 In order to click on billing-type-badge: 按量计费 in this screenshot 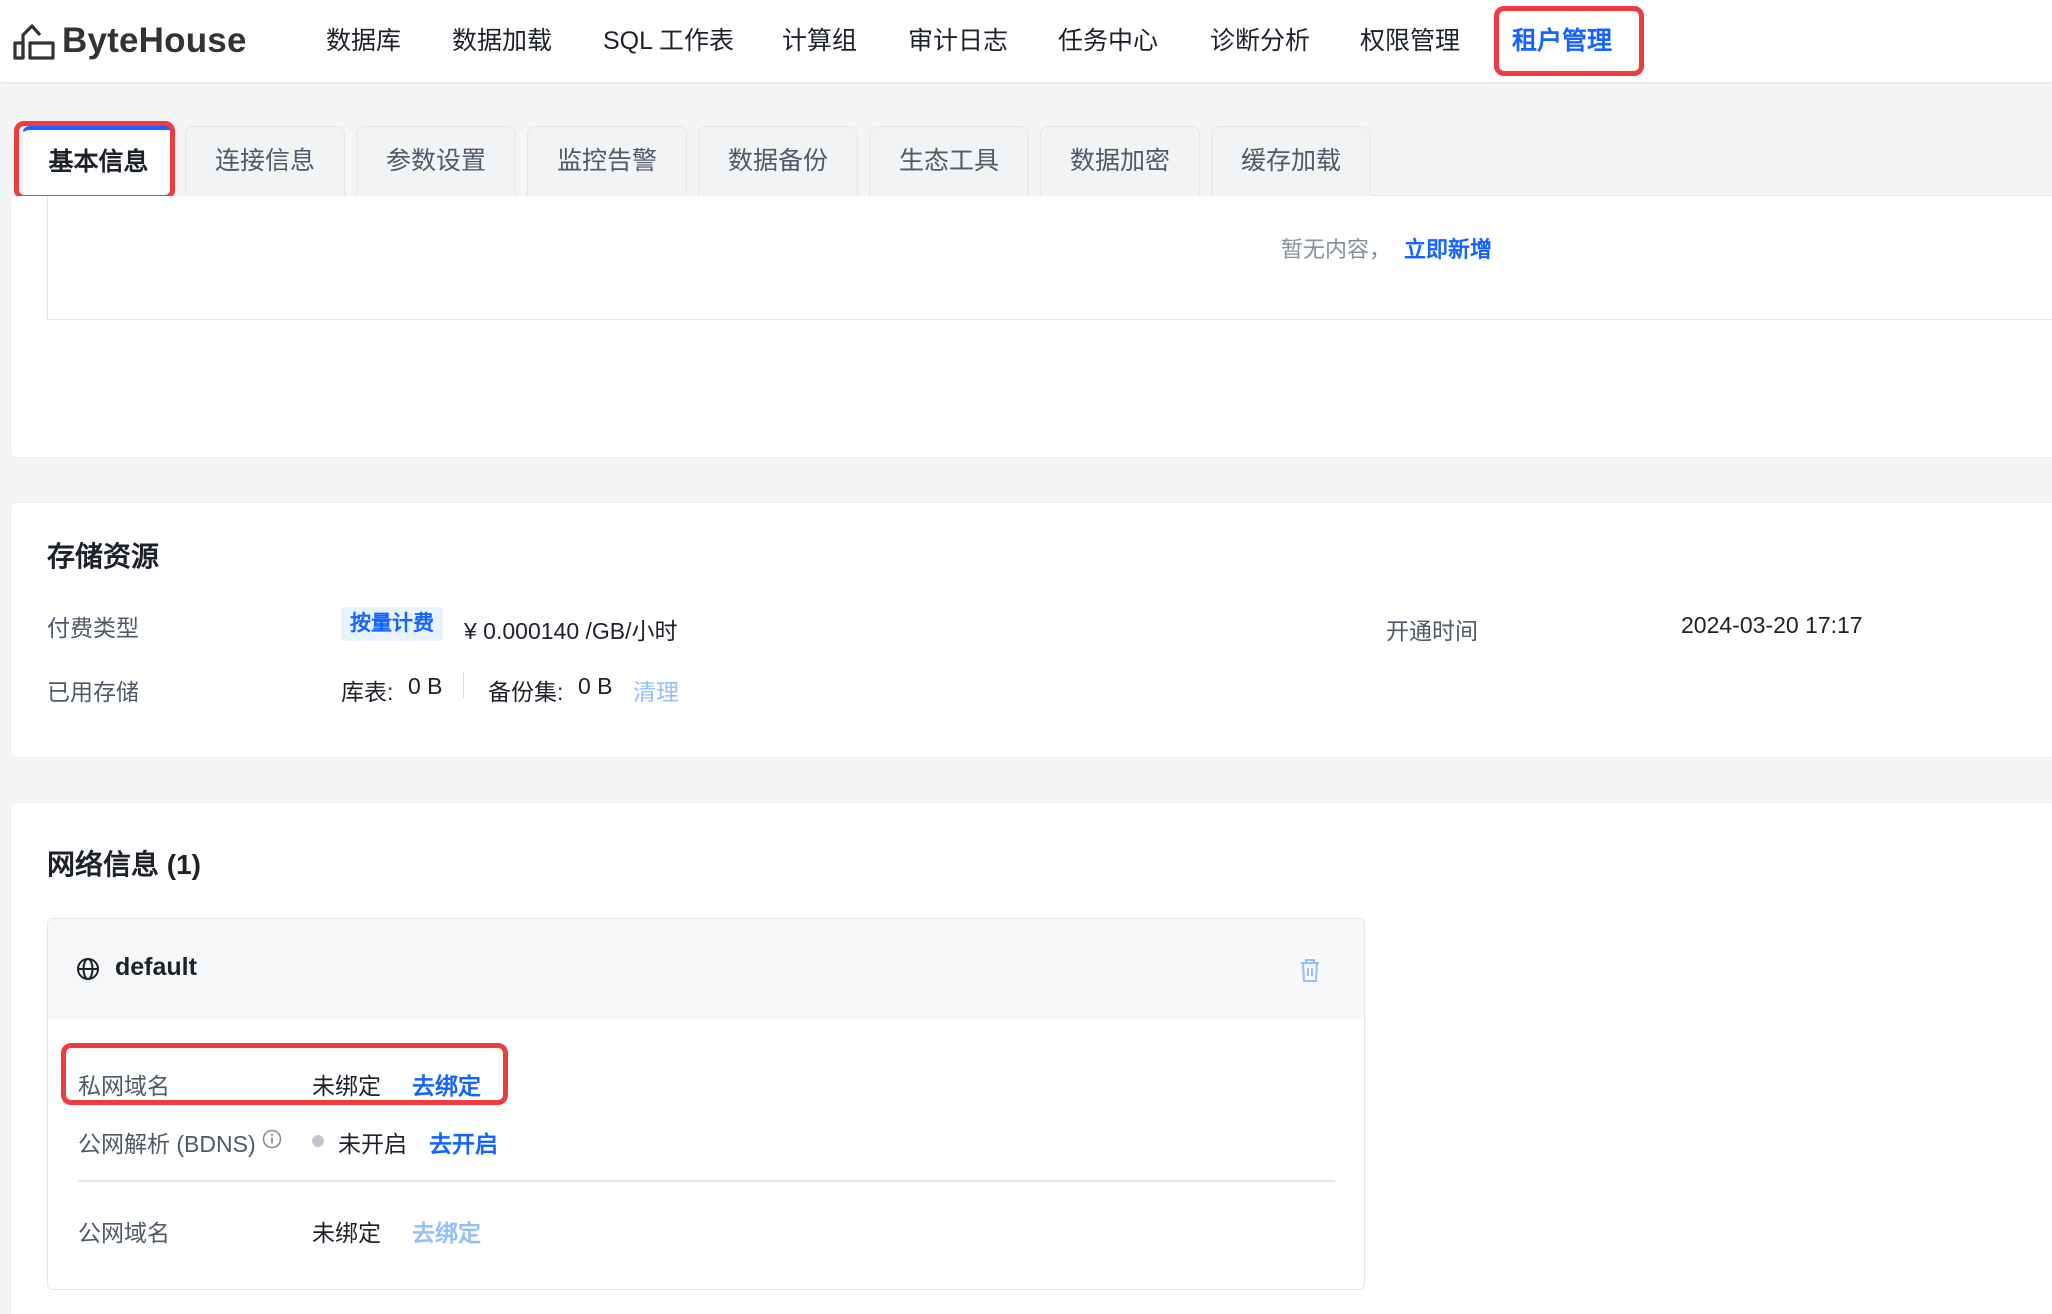, I will do `click(392, 624)`.